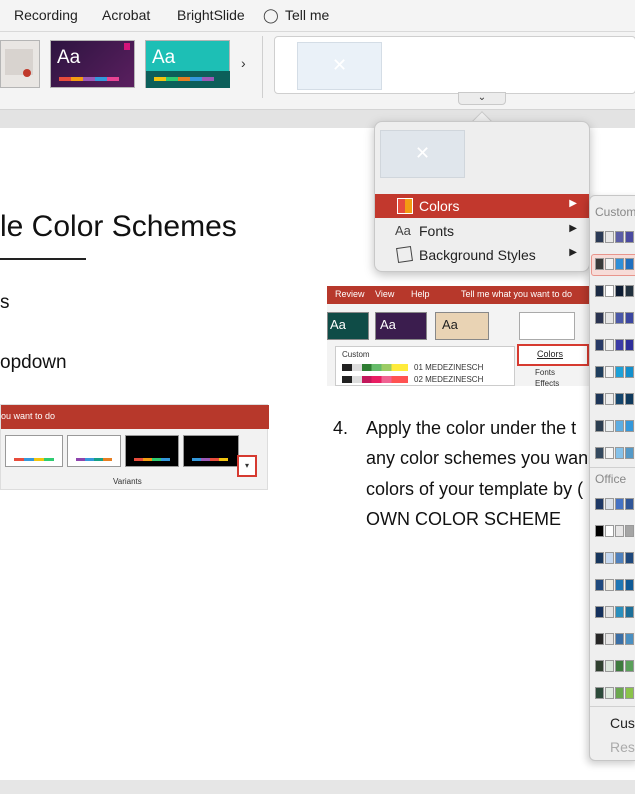 Image resolution: width=635 pixels, height=794 pixels. Describe the element at coordinates (449, 367) in the screenshot. I see `screenshot2-row-1: 01 MEDEZINESCH` at that location.